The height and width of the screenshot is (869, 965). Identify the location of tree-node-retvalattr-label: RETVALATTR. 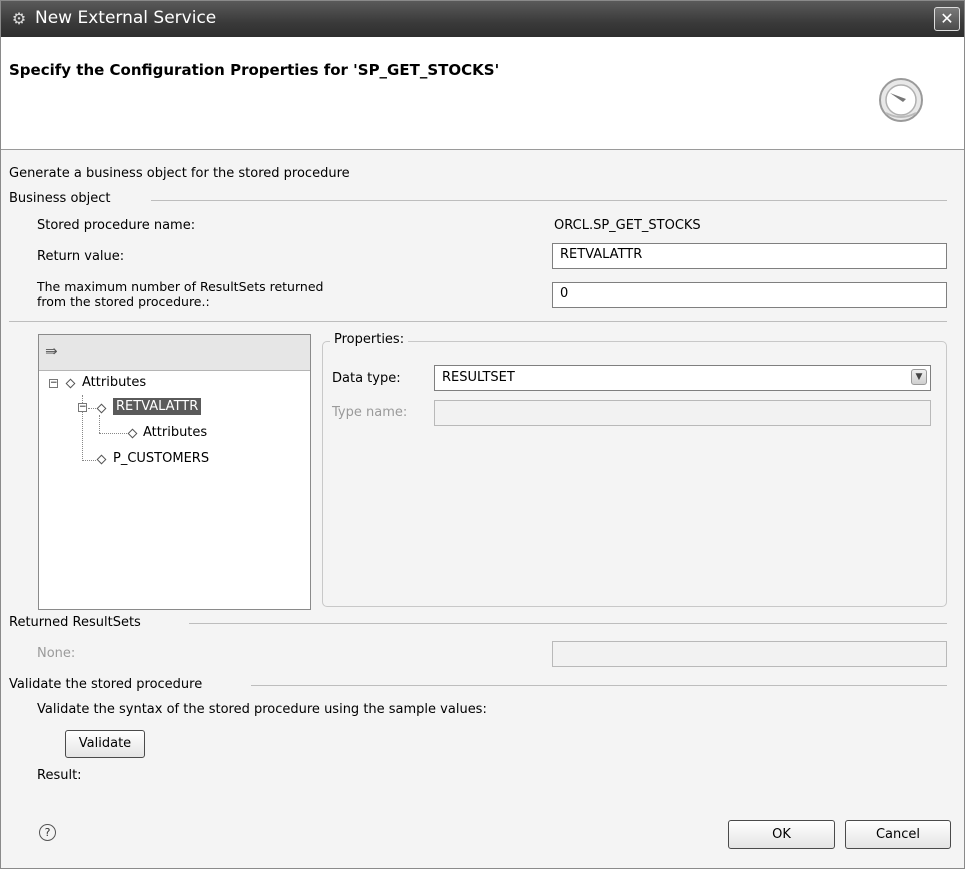
(157, 406).